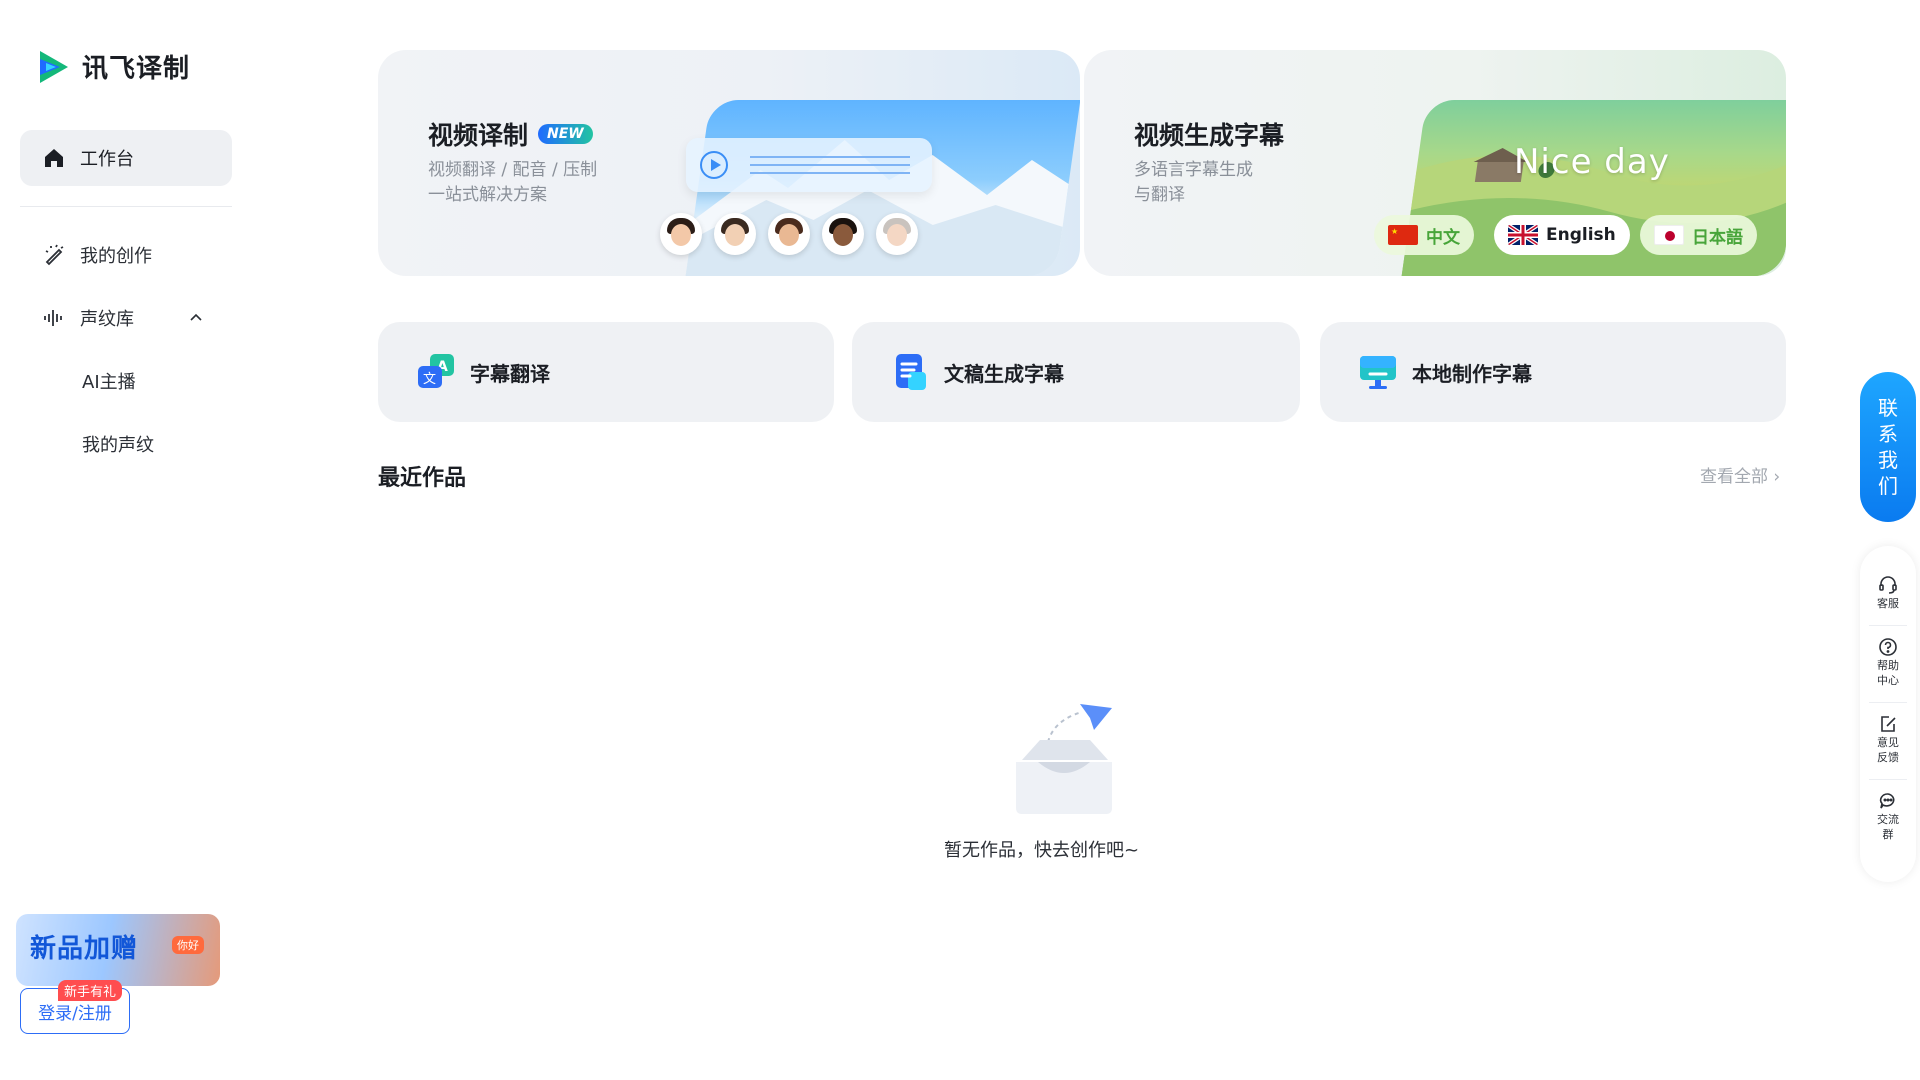 This screenshot has height=1080, width=1920. I want to click on nice-day-text: Nice day, so click(1592, 162).